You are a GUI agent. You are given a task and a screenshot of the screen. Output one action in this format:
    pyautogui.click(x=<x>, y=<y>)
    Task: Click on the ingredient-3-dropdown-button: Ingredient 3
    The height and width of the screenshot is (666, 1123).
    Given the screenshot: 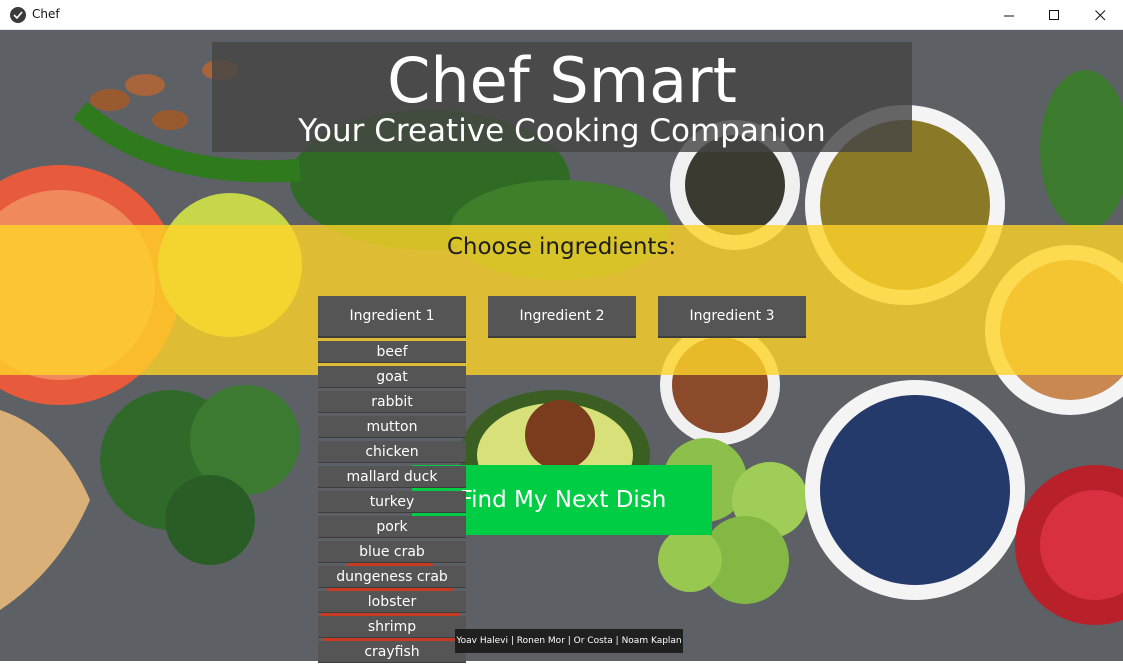 What is the action you would take?
    pyautogui.click(x=732, y=317)
    